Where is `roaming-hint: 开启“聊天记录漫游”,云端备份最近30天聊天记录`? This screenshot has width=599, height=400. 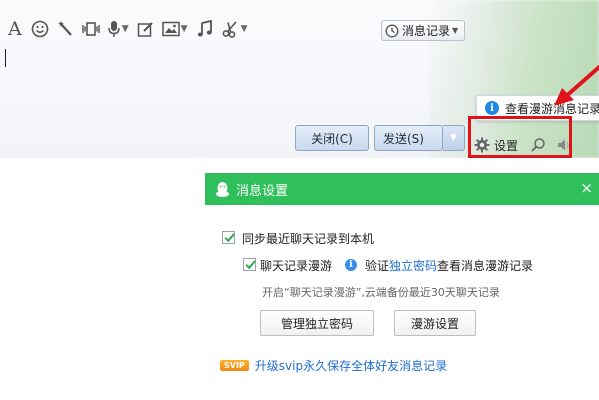
roaming-hint: 开启“聊天记录漫游”,云端备份最近30天聊天记录 is located at coordinates (381, 292).